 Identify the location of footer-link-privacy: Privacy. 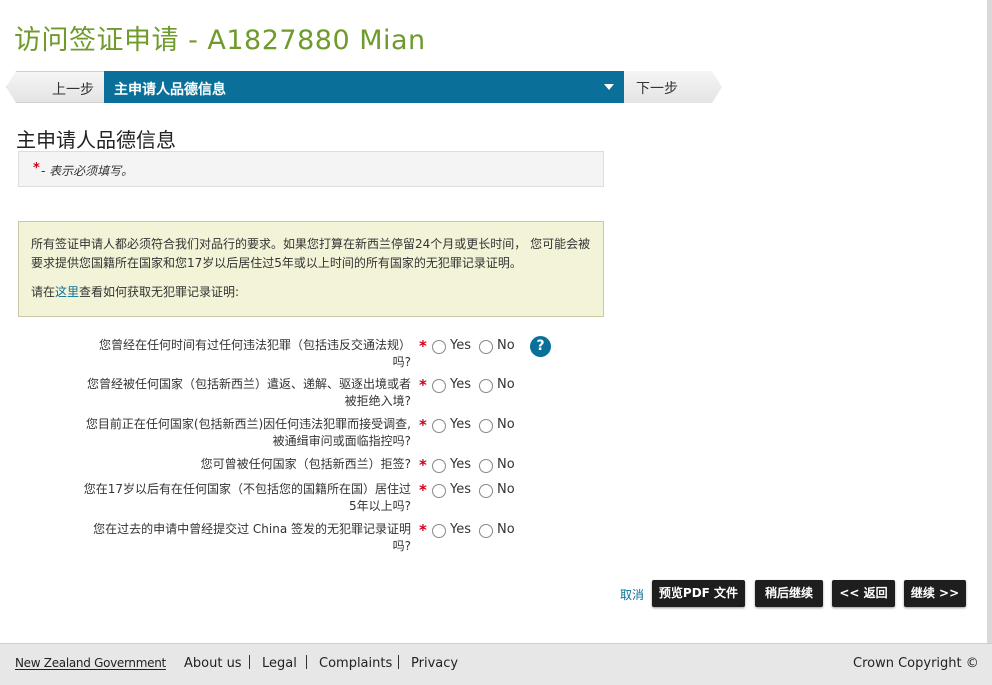
(434, 663).